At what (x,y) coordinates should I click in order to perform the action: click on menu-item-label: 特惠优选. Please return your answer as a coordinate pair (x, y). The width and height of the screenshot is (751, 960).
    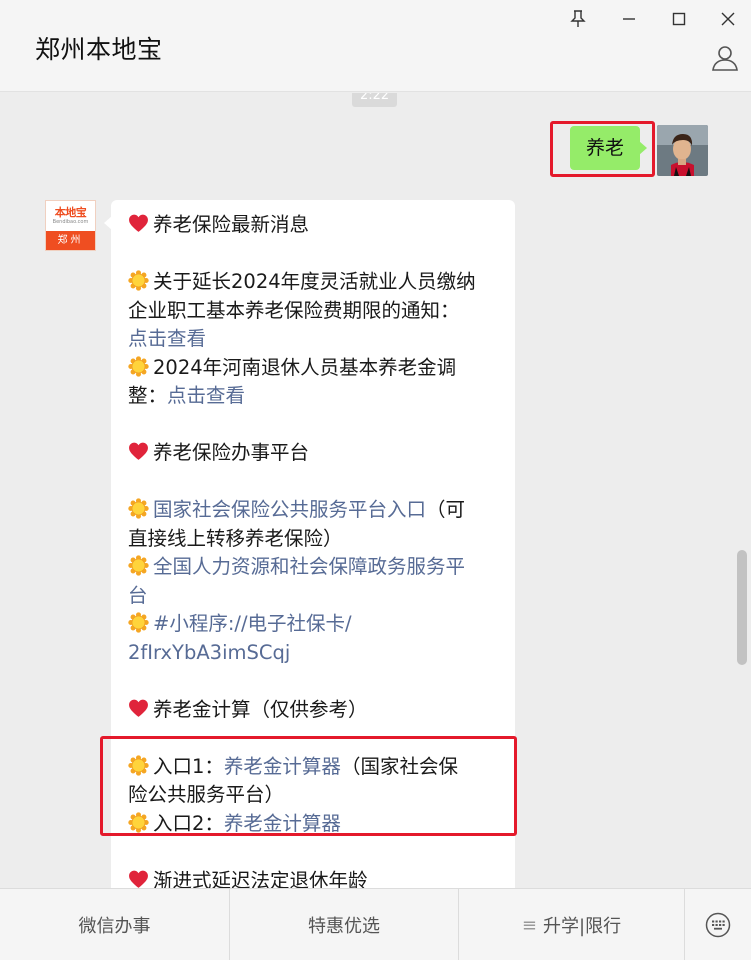
    Looking at the image, I should click on (344, 926).